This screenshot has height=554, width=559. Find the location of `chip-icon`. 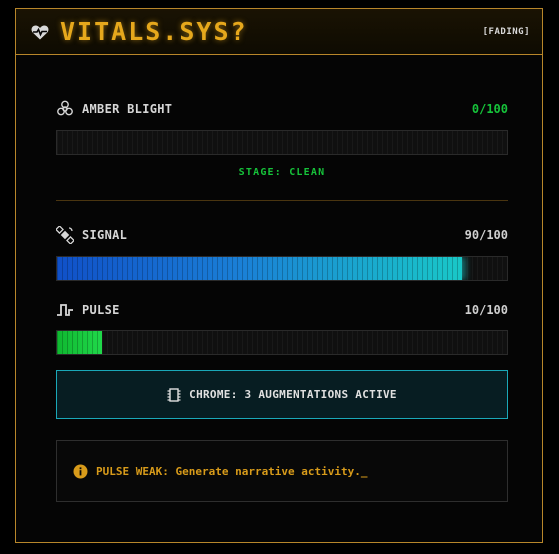

chip-icon is located at coordinates (174, 394).